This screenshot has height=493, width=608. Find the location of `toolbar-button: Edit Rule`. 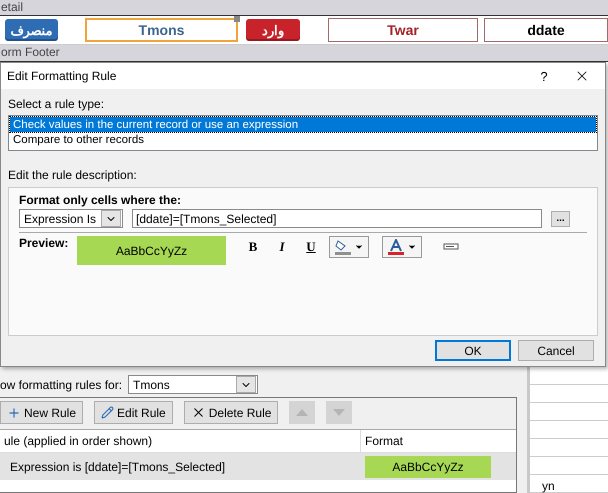

toolbar-button: Edit Rule is located at coordinates (133, 412).